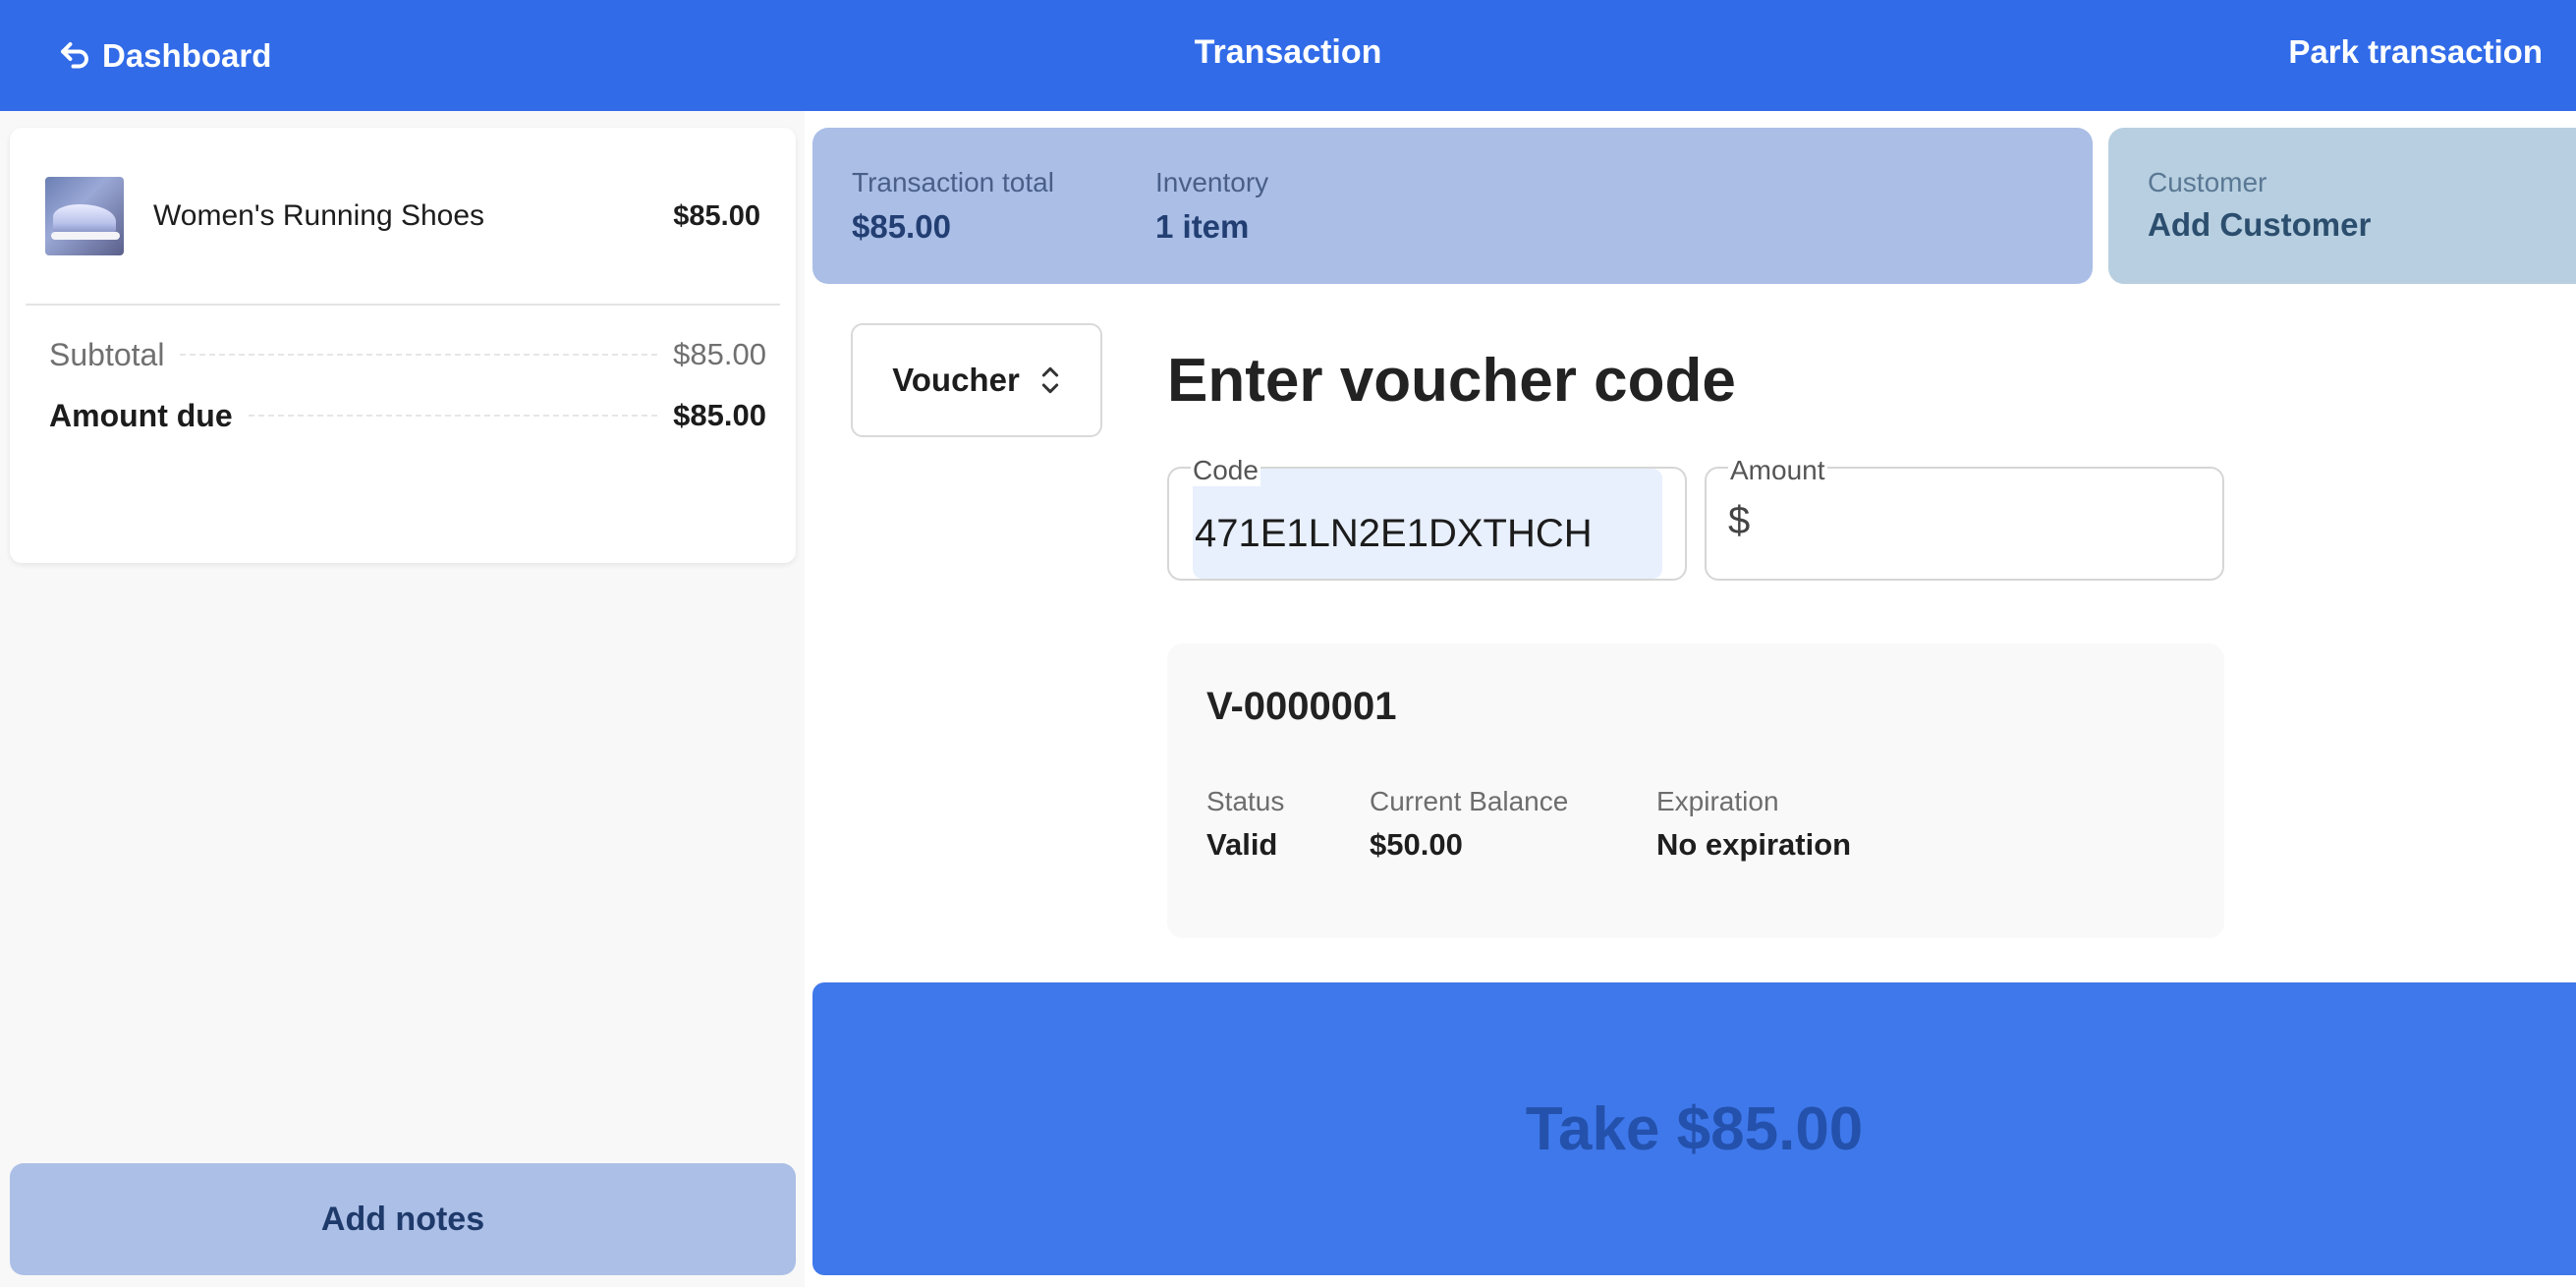 Image resolution: width=2576 pixels, height=1287 pixels. I want to click on voucher-balance-label: Current Balance, so click(1469, 801).